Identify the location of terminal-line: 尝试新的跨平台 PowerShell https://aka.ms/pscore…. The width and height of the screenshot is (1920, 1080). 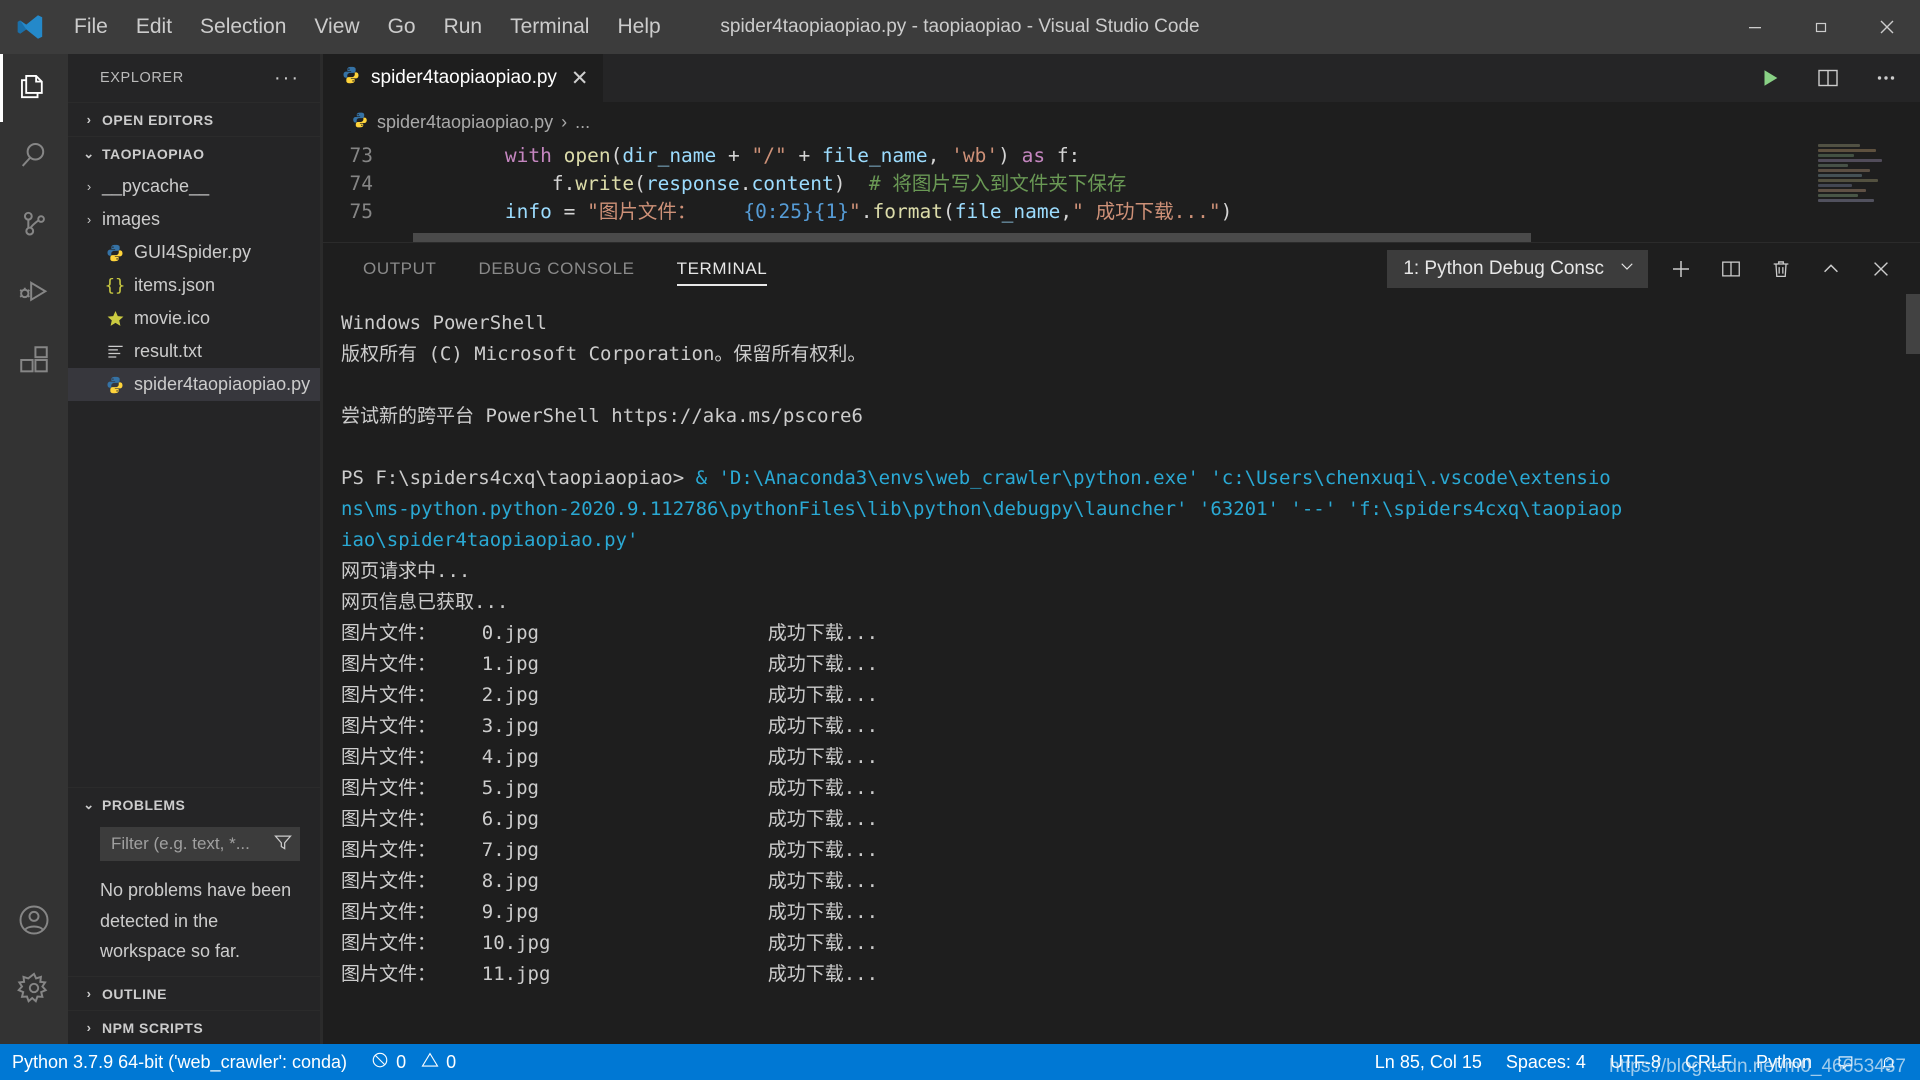
(602, 416).